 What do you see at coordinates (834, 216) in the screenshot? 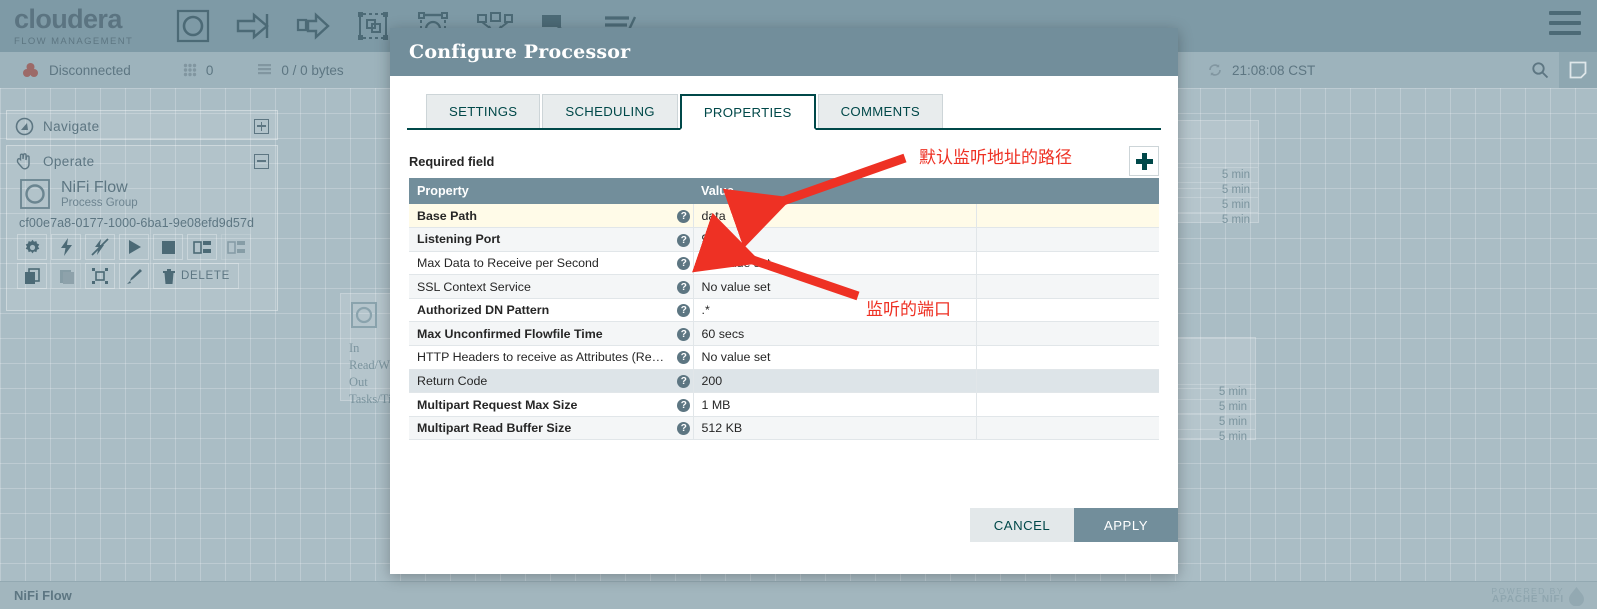
I see `property-value: data` at bounding box center [834, 216].